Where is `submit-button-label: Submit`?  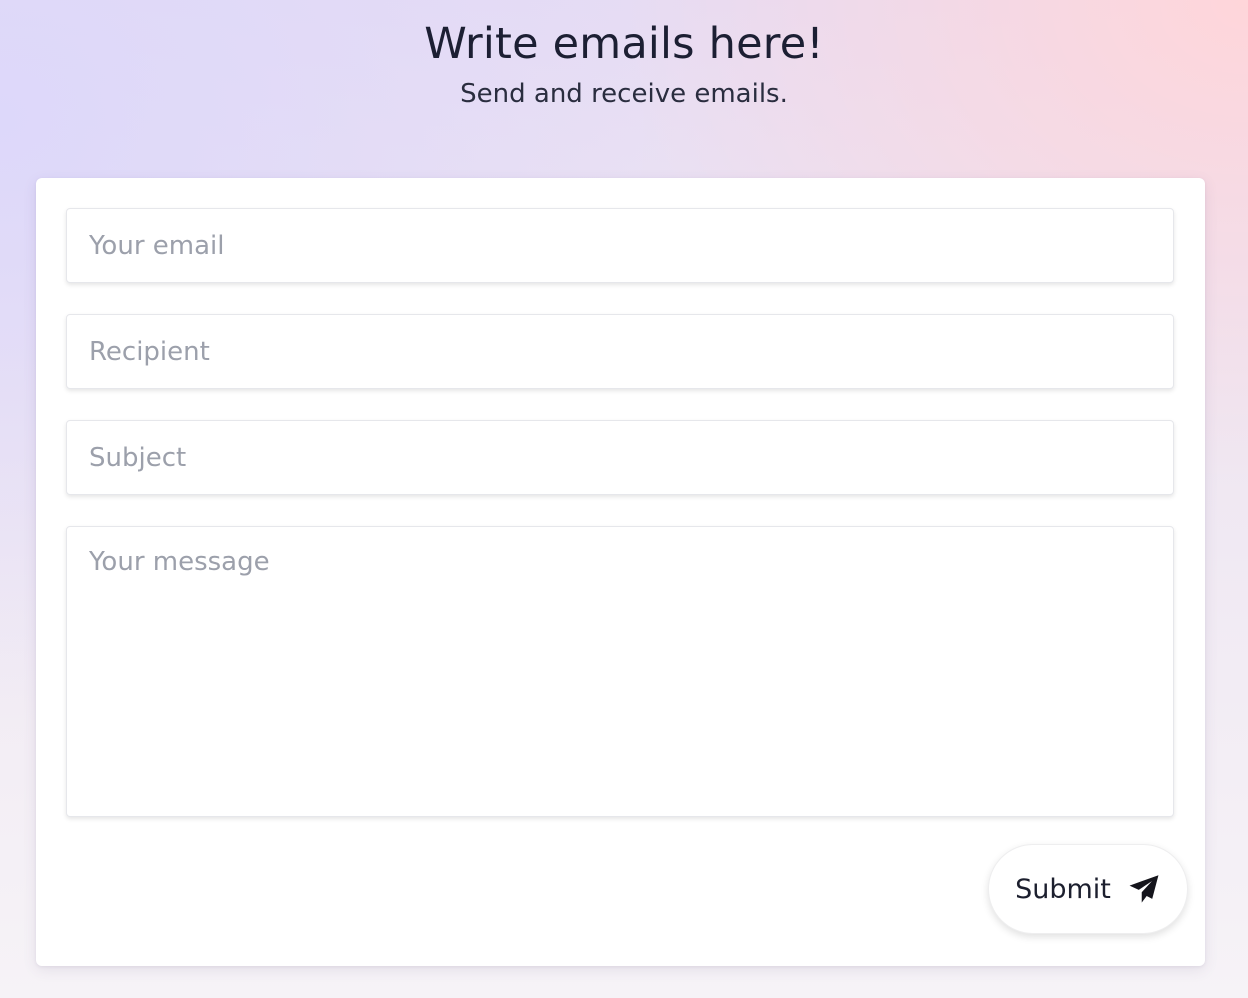 submit-button-label: Submit is located at coordinates (1063, 889).